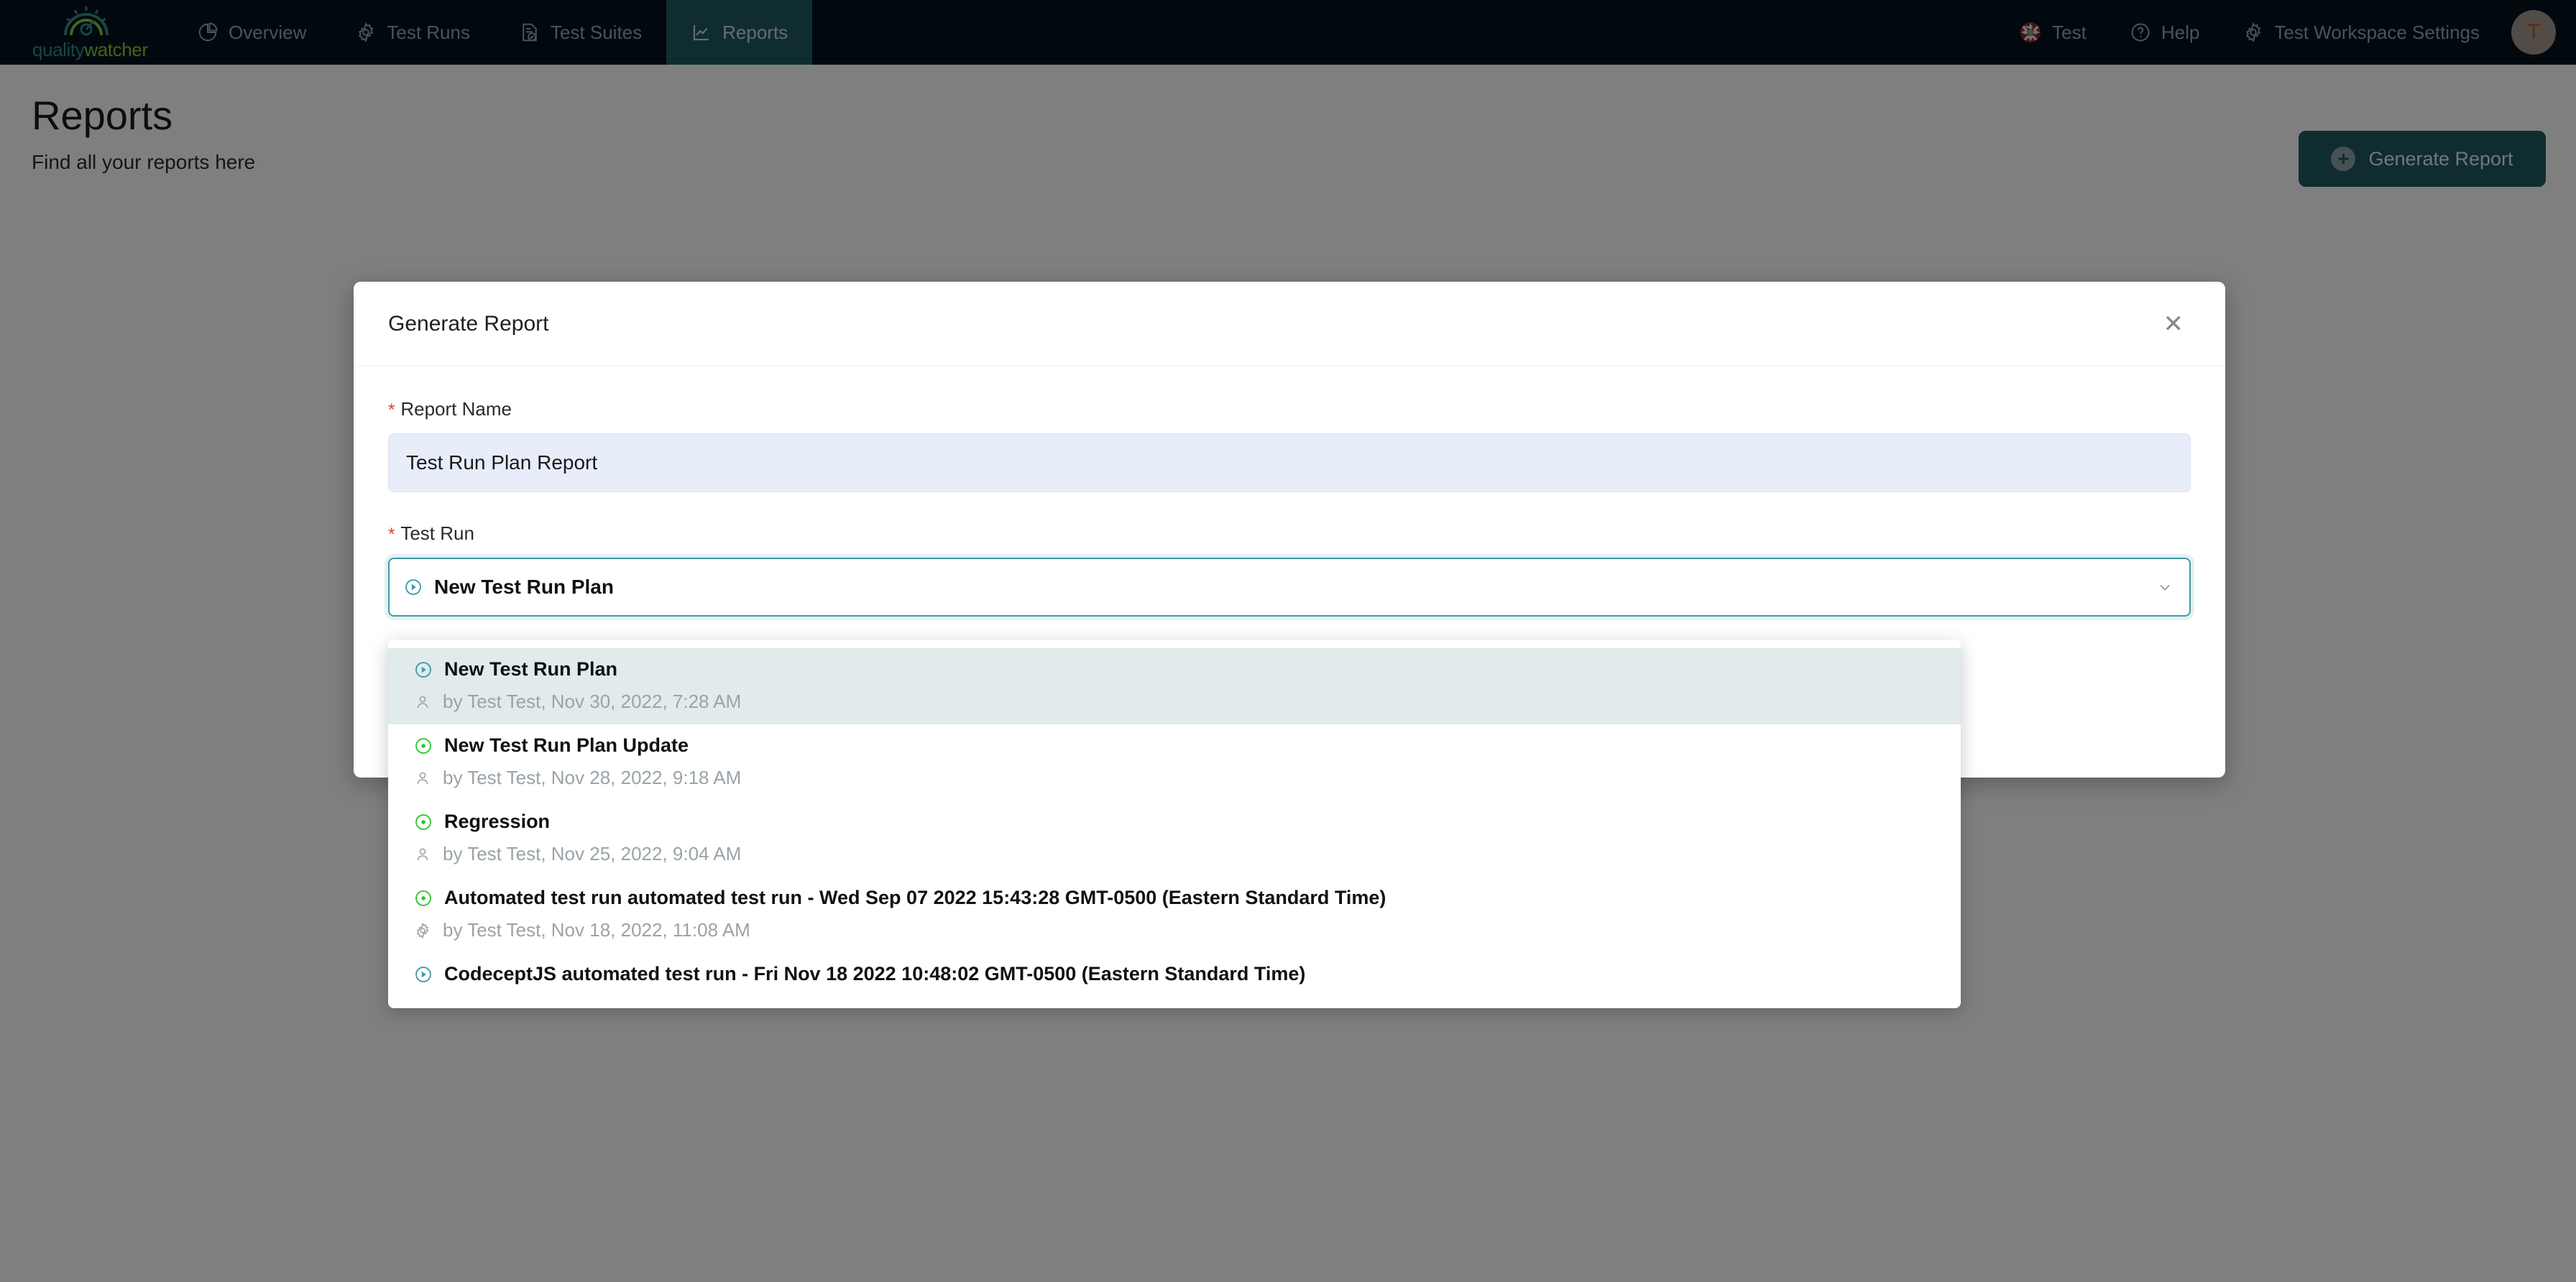 The width and height of the screenshot is (2576, 1282). I want to click on test-run-label-text: Test Run, so click(437, 533).